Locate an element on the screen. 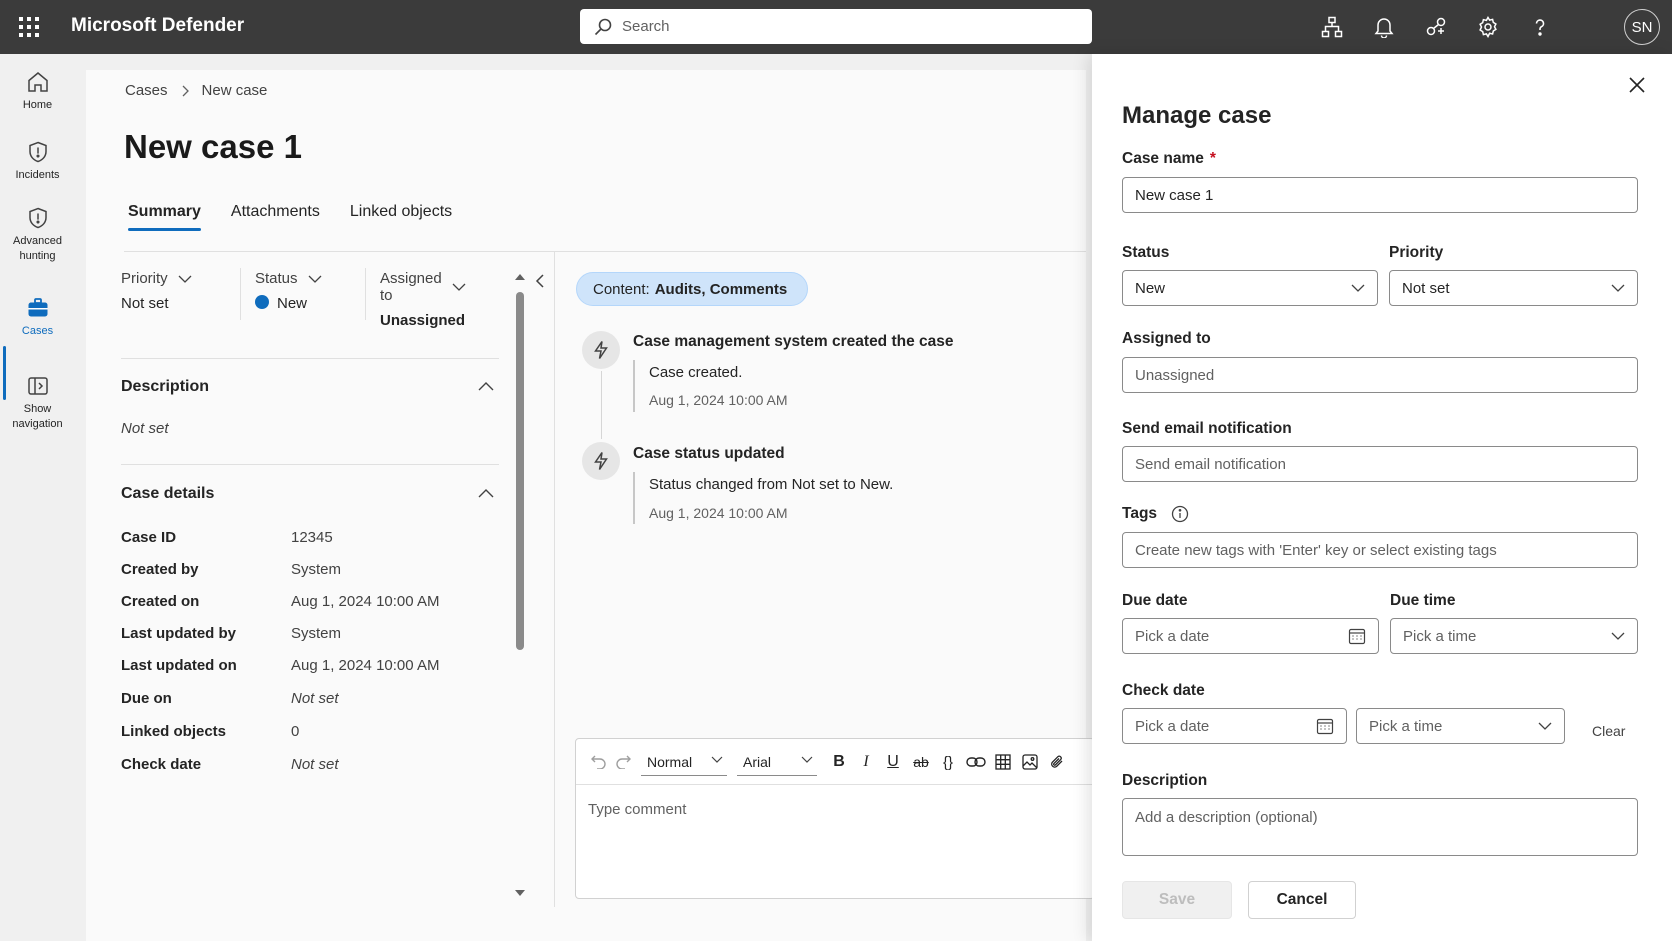 This screenshot has width=1672, height=941. status-field: Status New is located at coordinates (288, 291).